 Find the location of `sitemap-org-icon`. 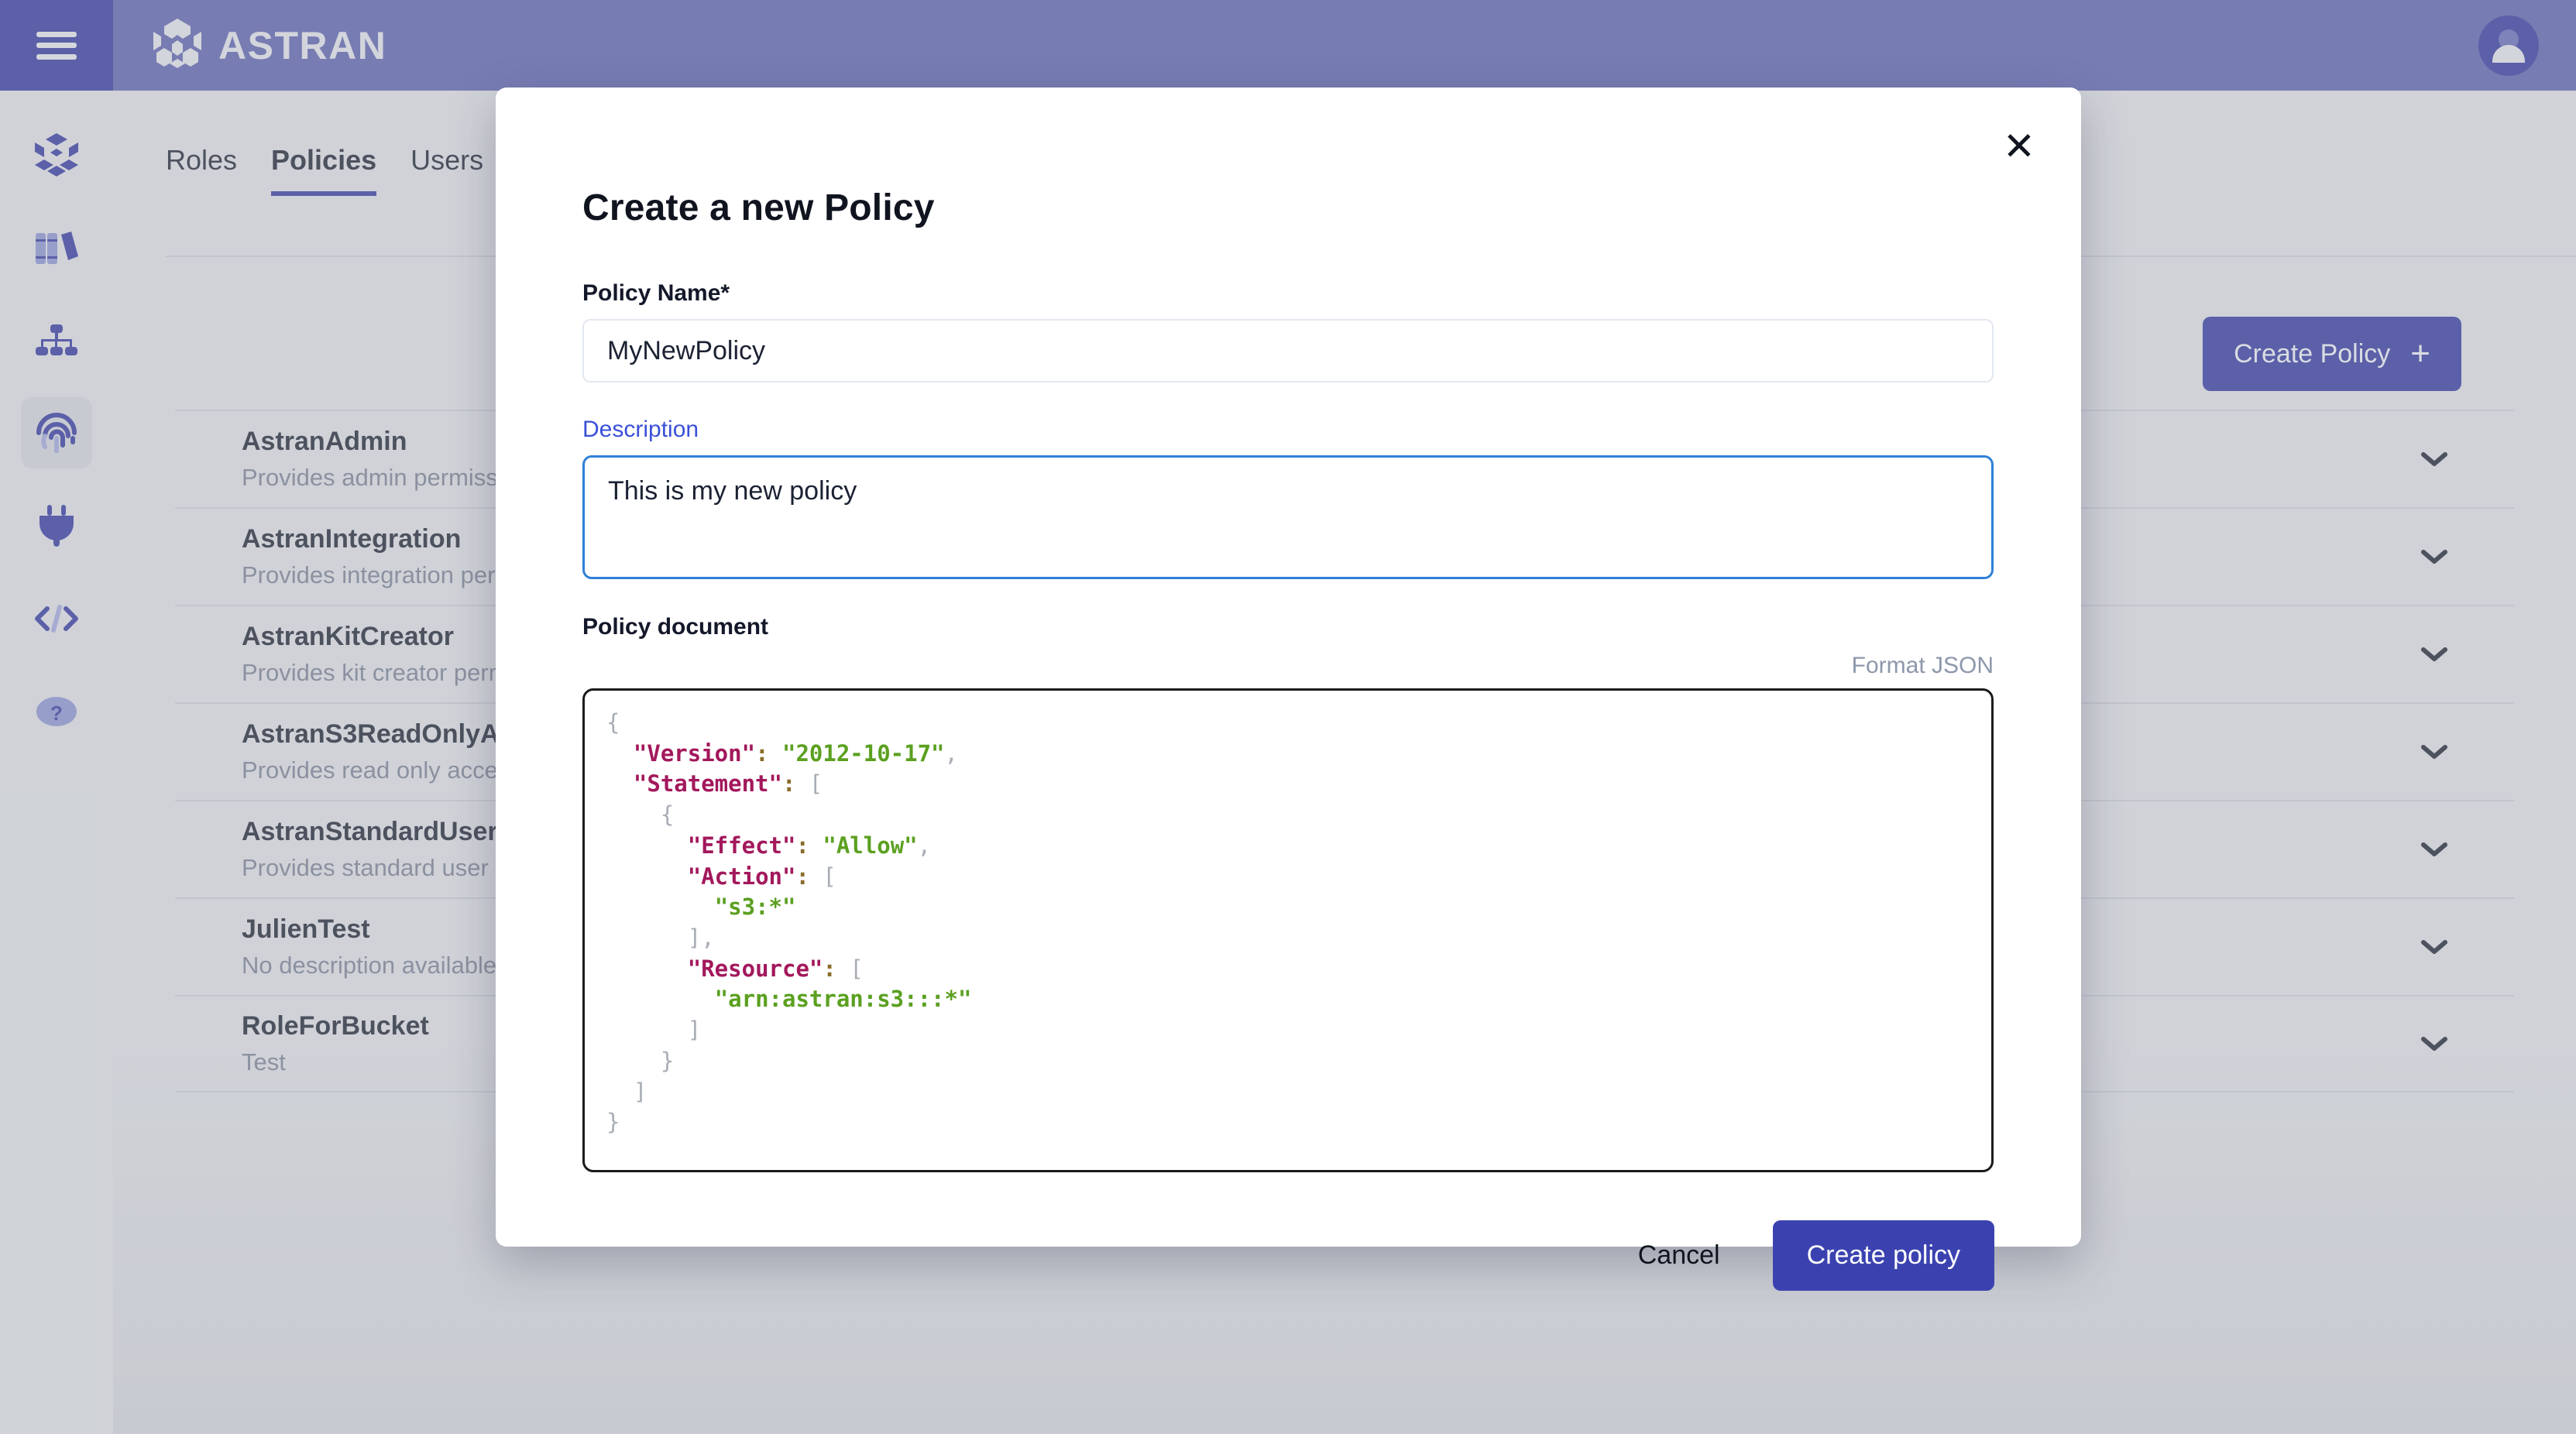

sitemap-org-icon is located at coordinates (56, 339).